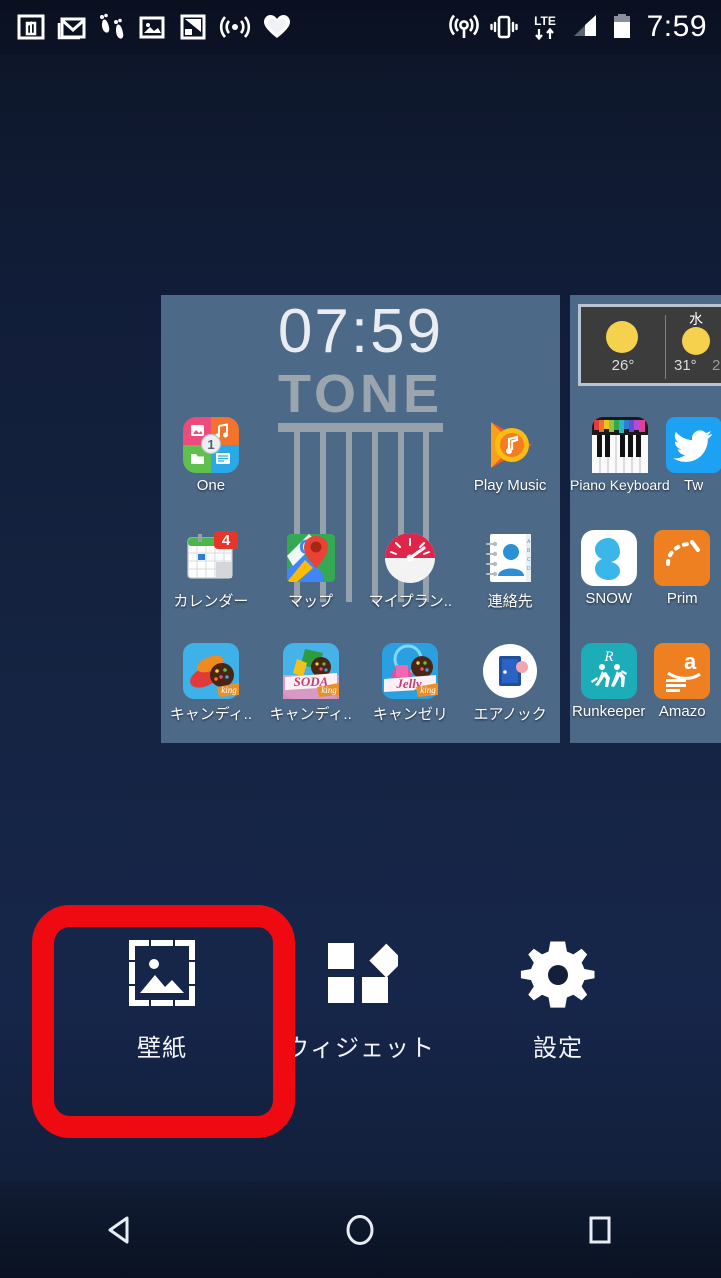 Image resolution: width=721 pixels, height=1278 pixels. I want to click on right-app-row-1: Piano Keyboard Tw, so click(645, 455).